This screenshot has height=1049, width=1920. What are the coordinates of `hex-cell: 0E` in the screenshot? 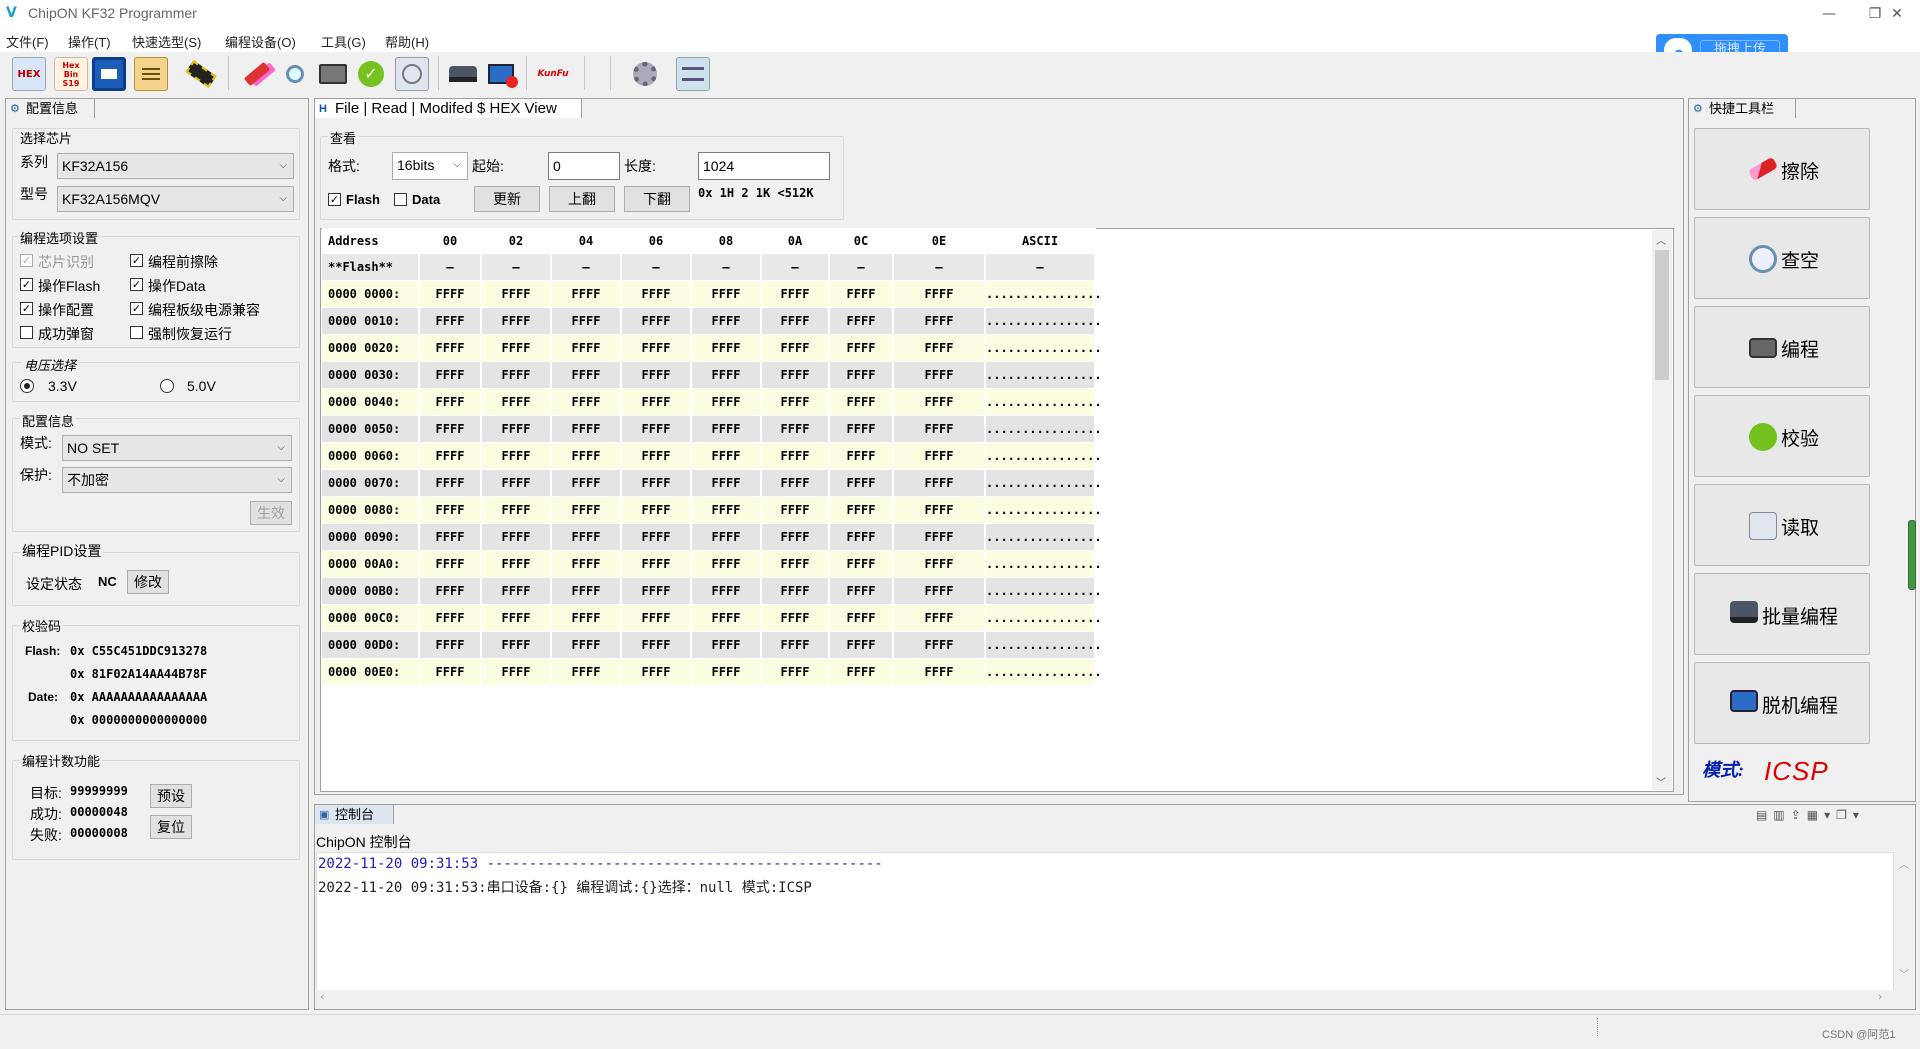 It's located at (940, 241).